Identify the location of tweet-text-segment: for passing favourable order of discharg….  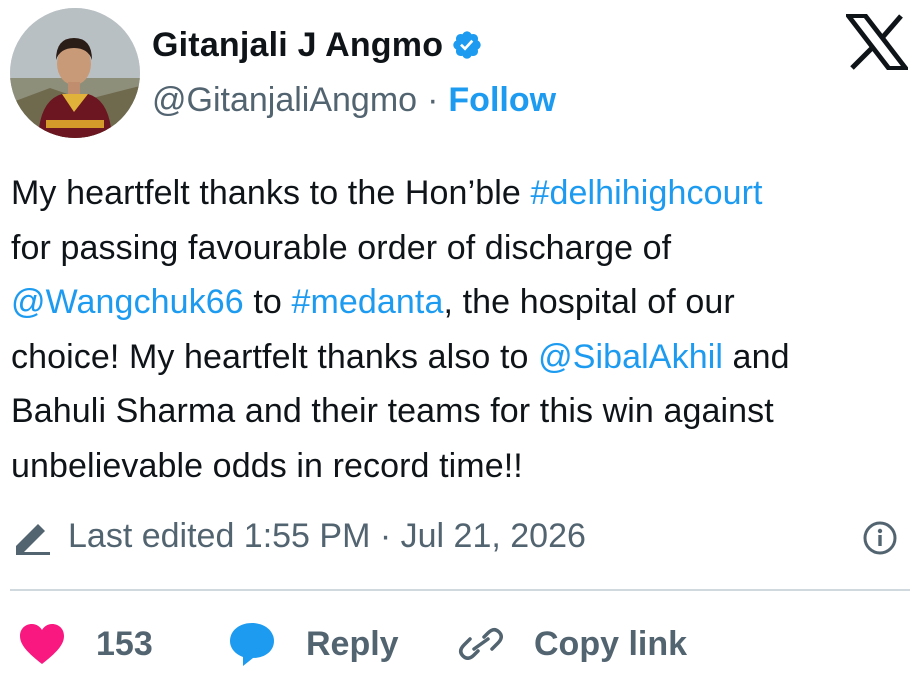
(341, 247).